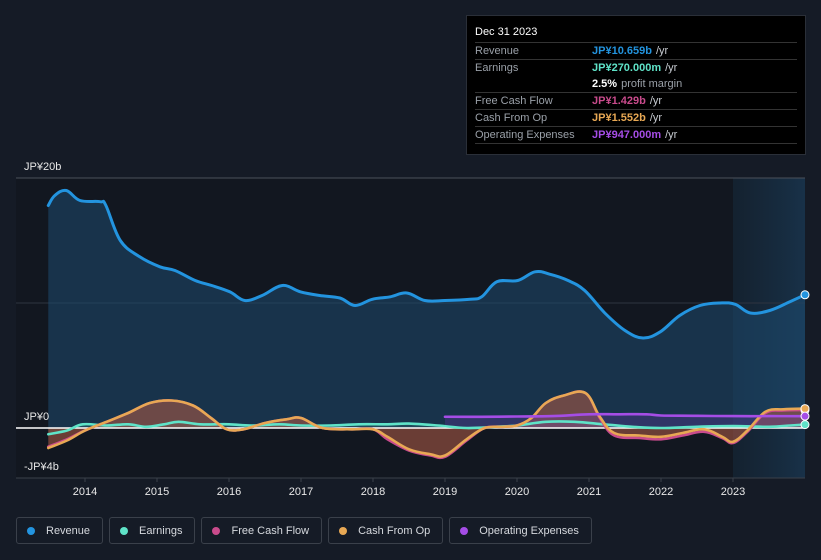  What do you see at coordinates (42, 167) in the screenshot?
I see `y-tick-label: JP¥20b` at bounding box center [42, 167].